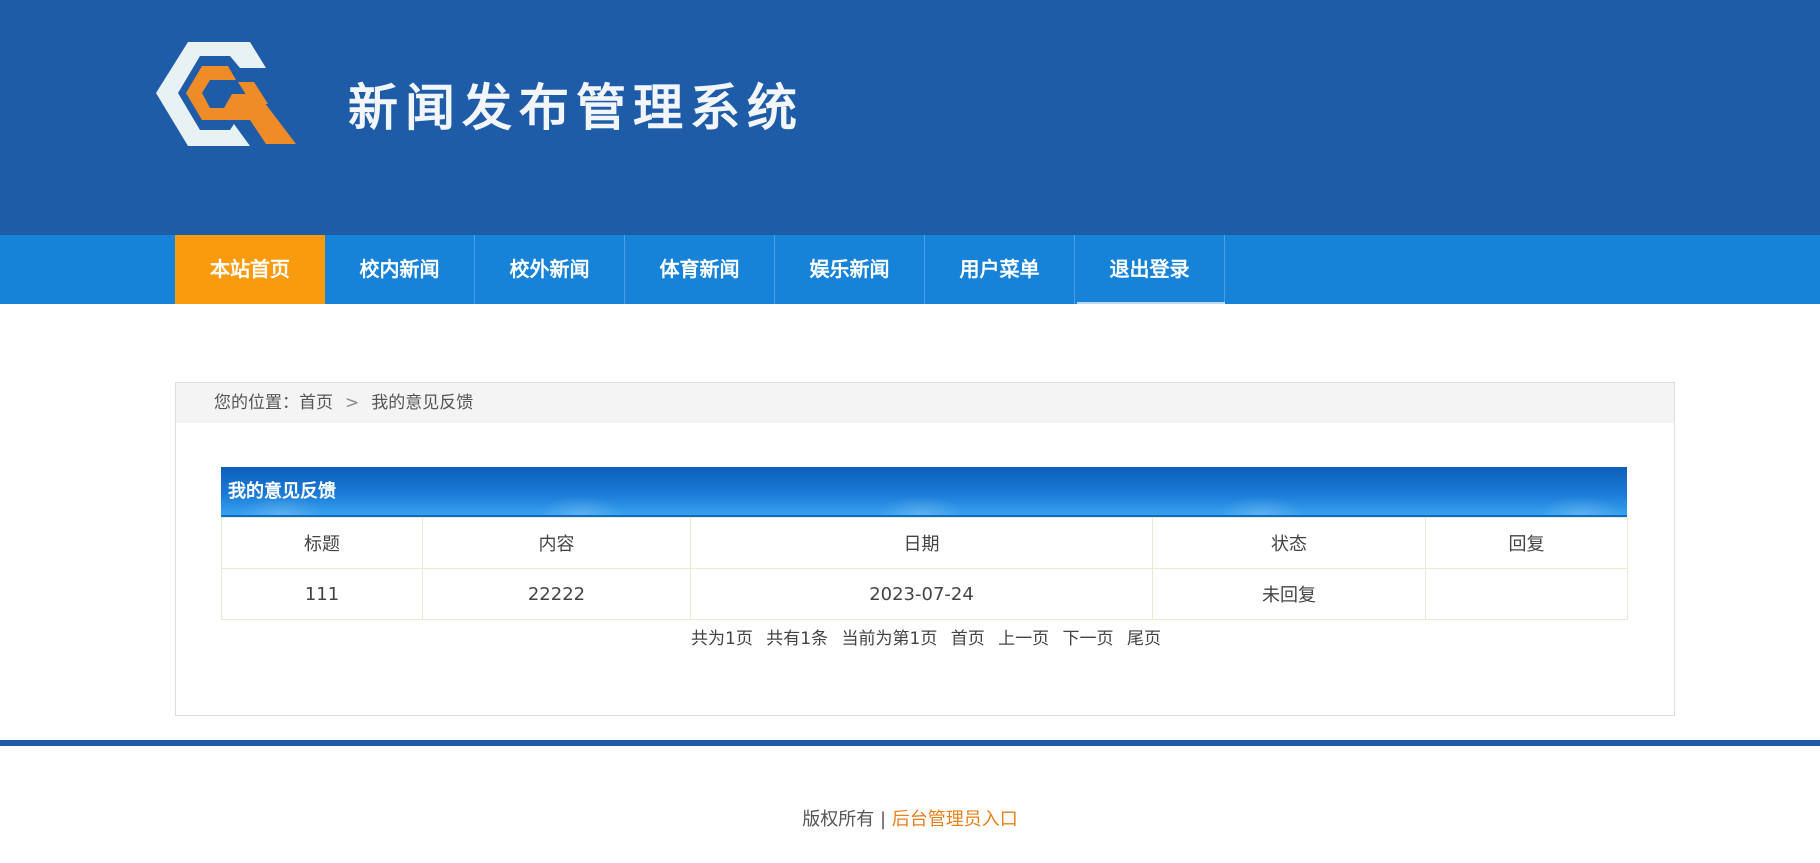 Image resolution: width=1820 pixels, height=863 pixels. I want to click on nav-item-user-menu: 用户菜单, so click(1000, 269).